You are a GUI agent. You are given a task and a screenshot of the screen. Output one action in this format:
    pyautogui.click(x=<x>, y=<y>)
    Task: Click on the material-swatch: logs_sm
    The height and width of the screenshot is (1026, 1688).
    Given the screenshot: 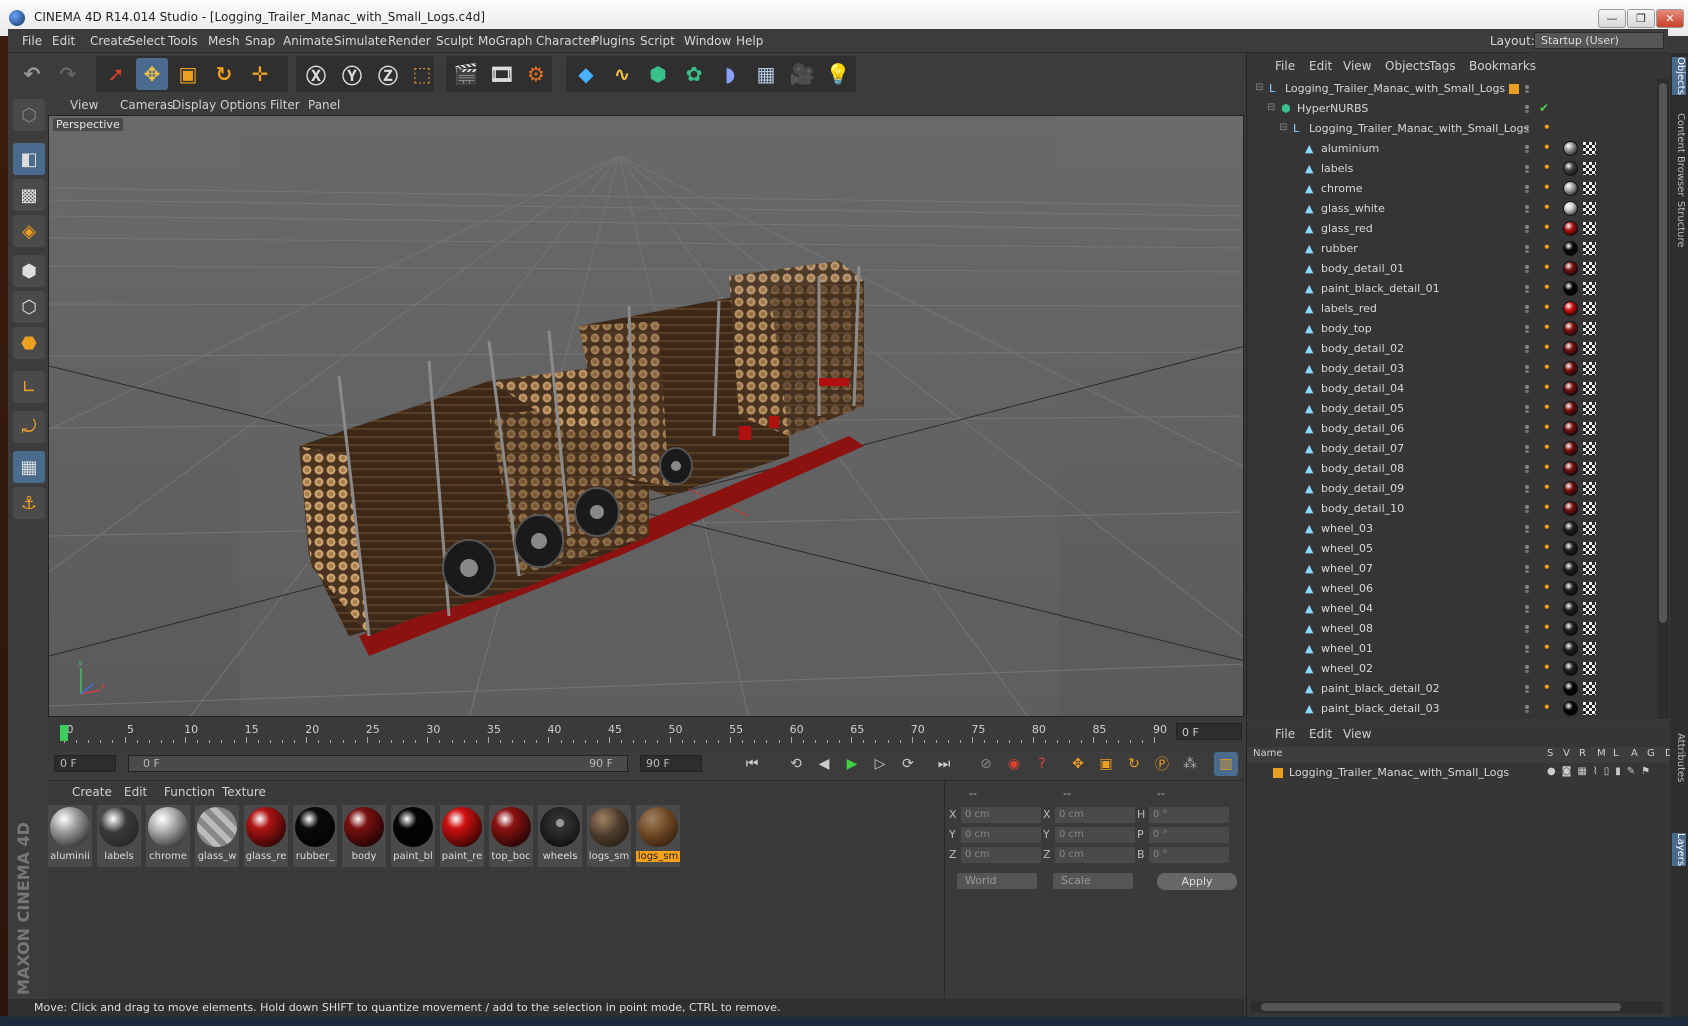 What is the action you would take?
    pyautogui.click(x=609, y=836)
    